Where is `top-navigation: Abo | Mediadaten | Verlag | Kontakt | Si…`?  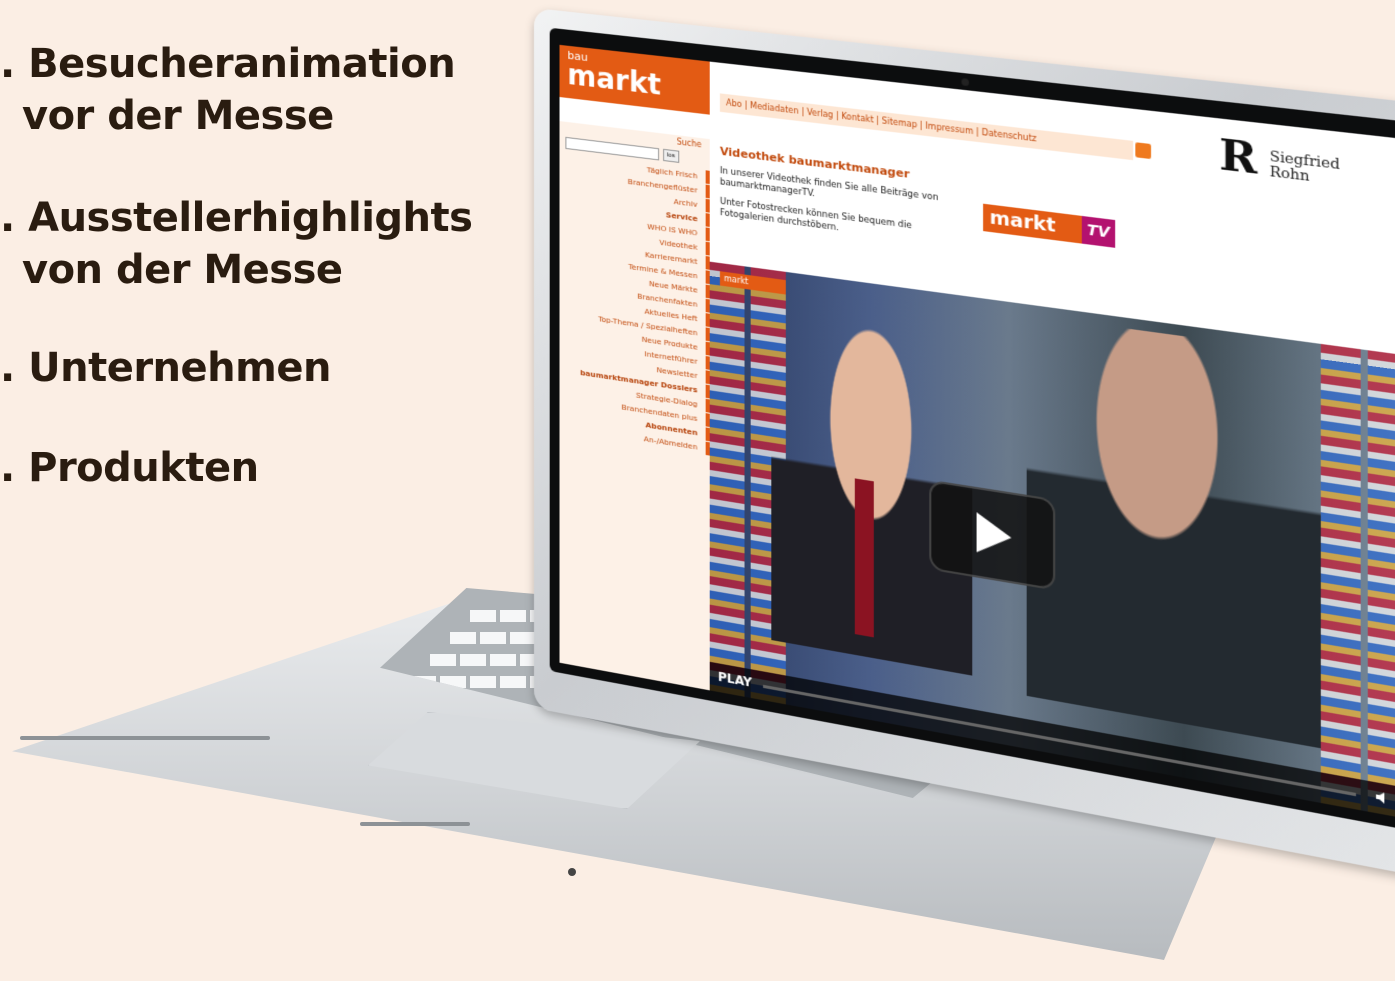
top-navigation: Abo | Mediadaten | Verlag | Kontakt | Si… is located at coordinates (926, 126).